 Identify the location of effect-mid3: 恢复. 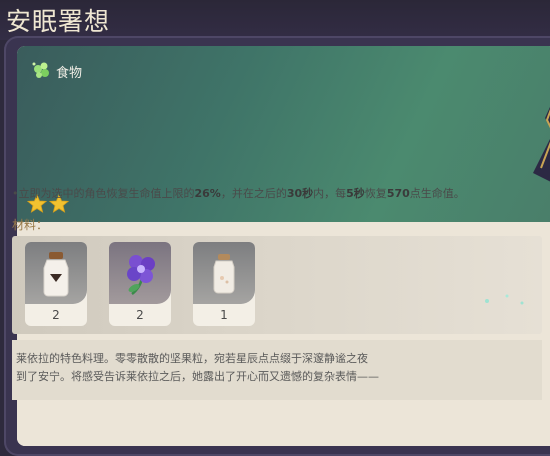
(375, 193).